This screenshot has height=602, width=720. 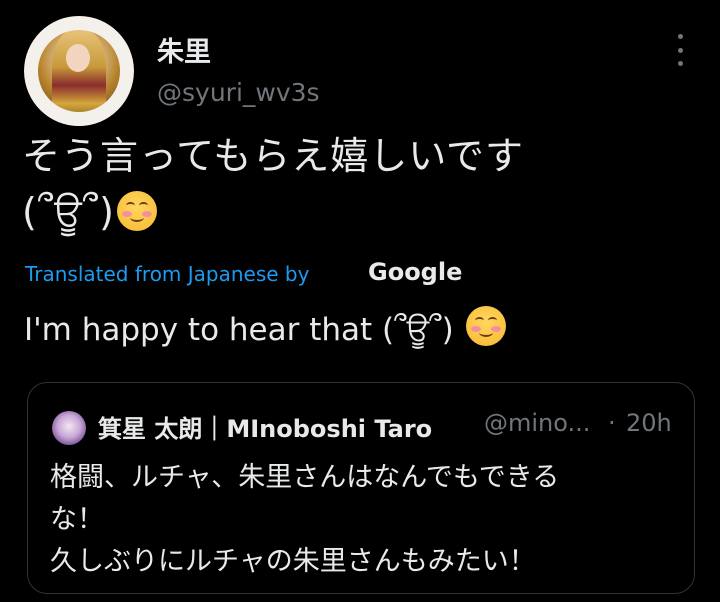 What do you see at coordinates (265, 429) in the screenshot?
I see `quoted-author-name: 箕星 太朗｜MInoboshi Taro` at bounding box center [265, 429].